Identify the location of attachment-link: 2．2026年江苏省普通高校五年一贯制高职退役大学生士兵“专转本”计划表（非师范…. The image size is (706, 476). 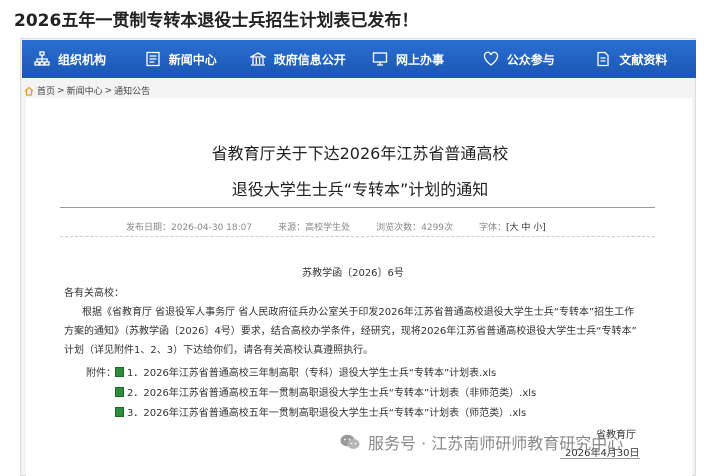
(325, 391).